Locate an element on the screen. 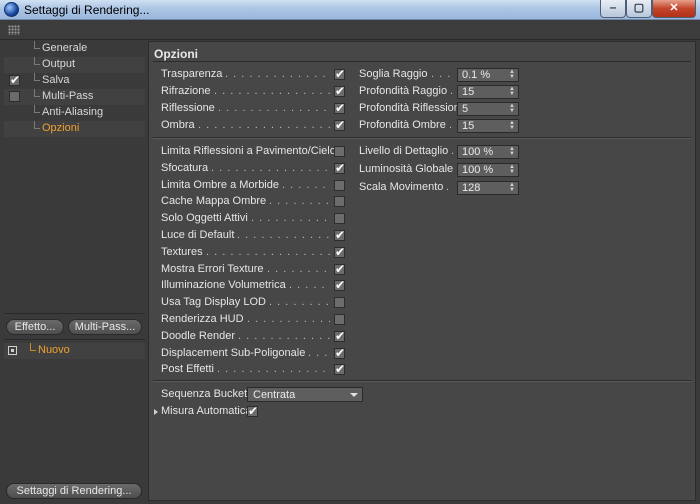 The height and width of the screenshot is (504, 700). tree-checkbox is located at coordinates (14, 96).